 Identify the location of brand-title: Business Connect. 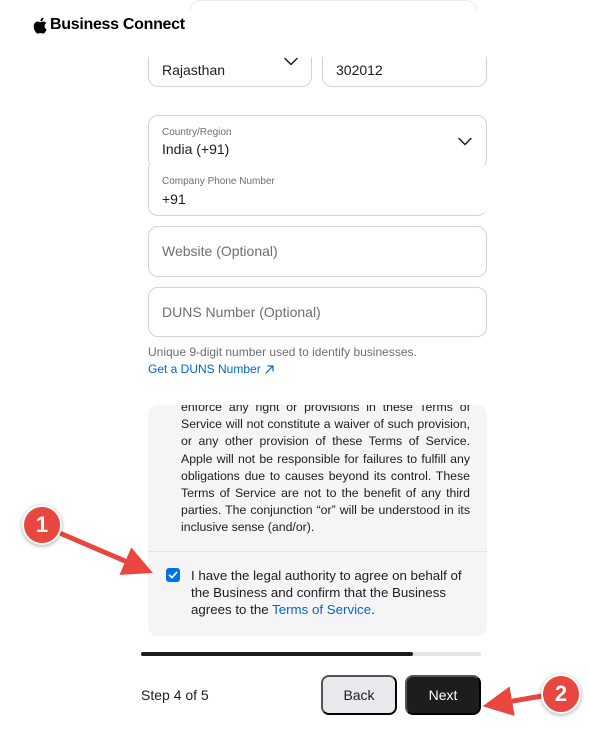
(117, 24).